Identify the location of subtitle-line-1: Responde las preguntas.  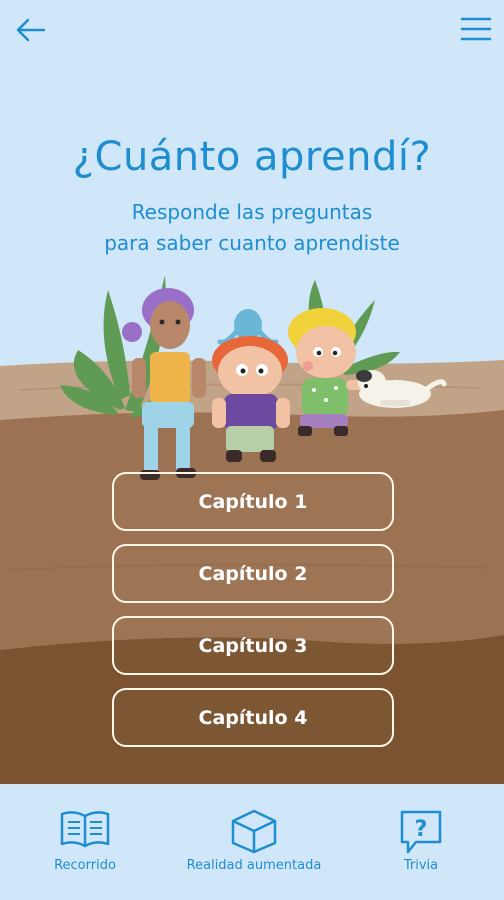
(252, 212).